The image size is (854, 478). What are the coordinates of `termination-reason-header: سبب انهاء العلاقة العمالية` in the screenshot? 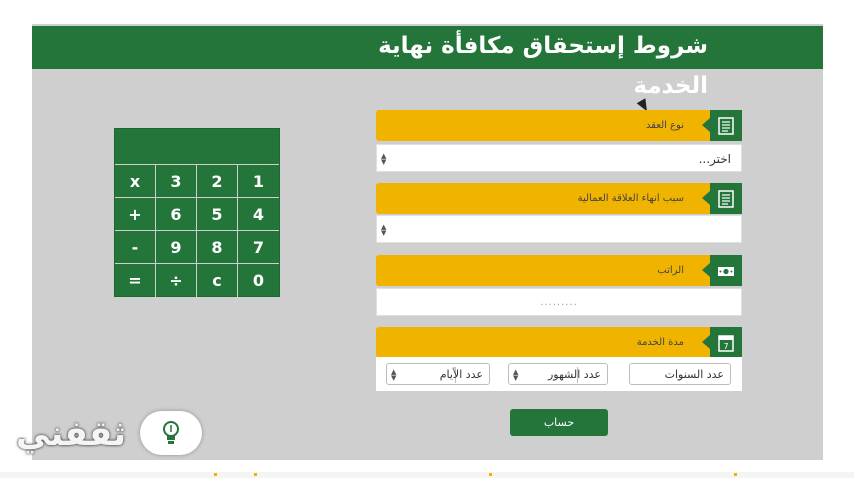 It's located at (559, 198).